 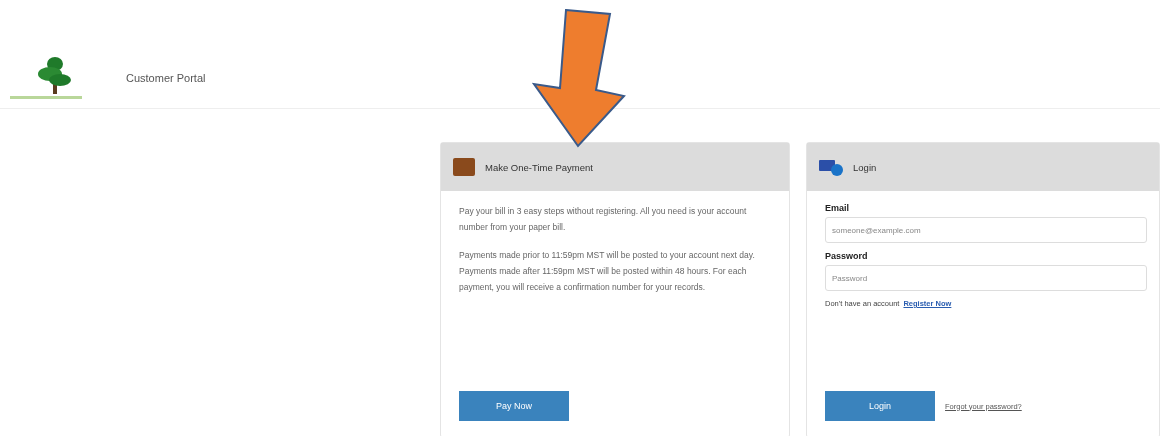 What do you see at coordinates (166, 78) in the screenshot?
I see `portal-title: Customer Portal` at bounding box center [166, 78].